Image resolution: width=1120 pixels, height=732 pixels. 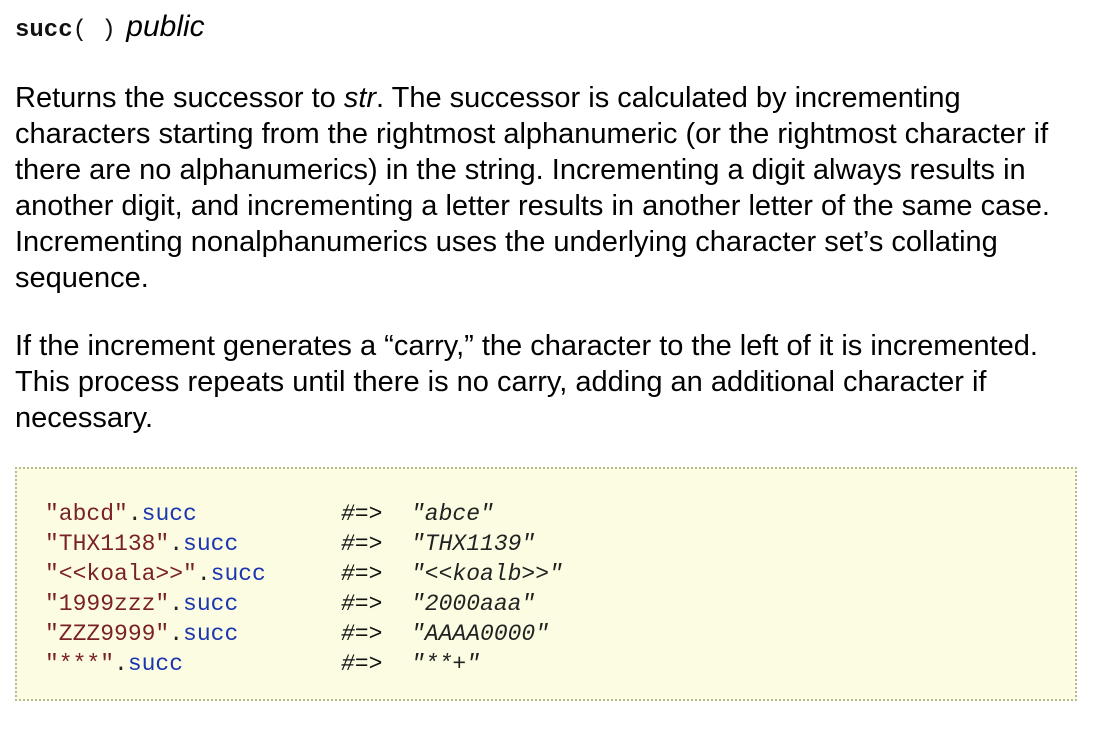 What do you see at coordinates (297, 634) in the screenshot?
I see `code-line: "ZZZ9999".succ #=> "AAAA0000"` at bounding box center [297, 634].